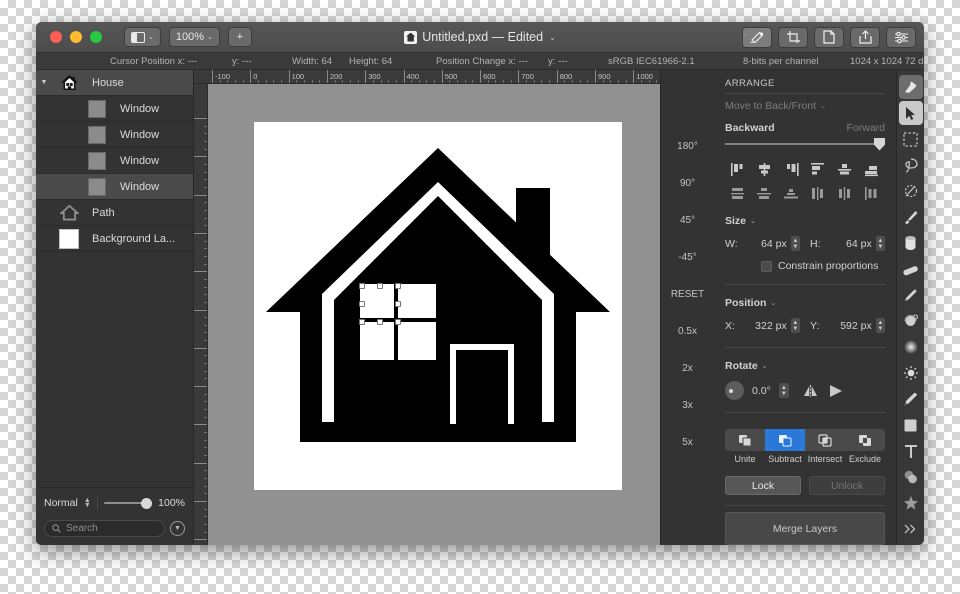 The width and height of the screenshot is (960, 594). Describe the element at coordinates (911, 425) in the screenshot. I see `rectangle-tool` at that location.